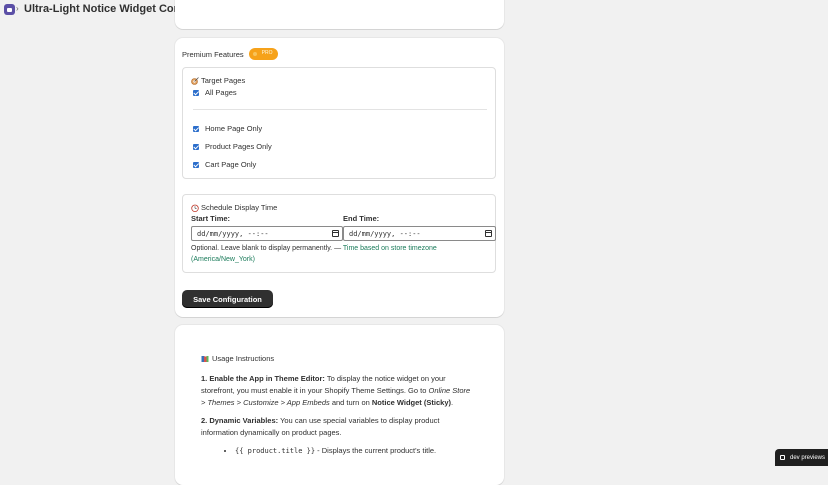 Image resolution: width=828 pixels, height=485 pixels. I want to click on product-pages-label: Product Pages Only, so click(238, 146).